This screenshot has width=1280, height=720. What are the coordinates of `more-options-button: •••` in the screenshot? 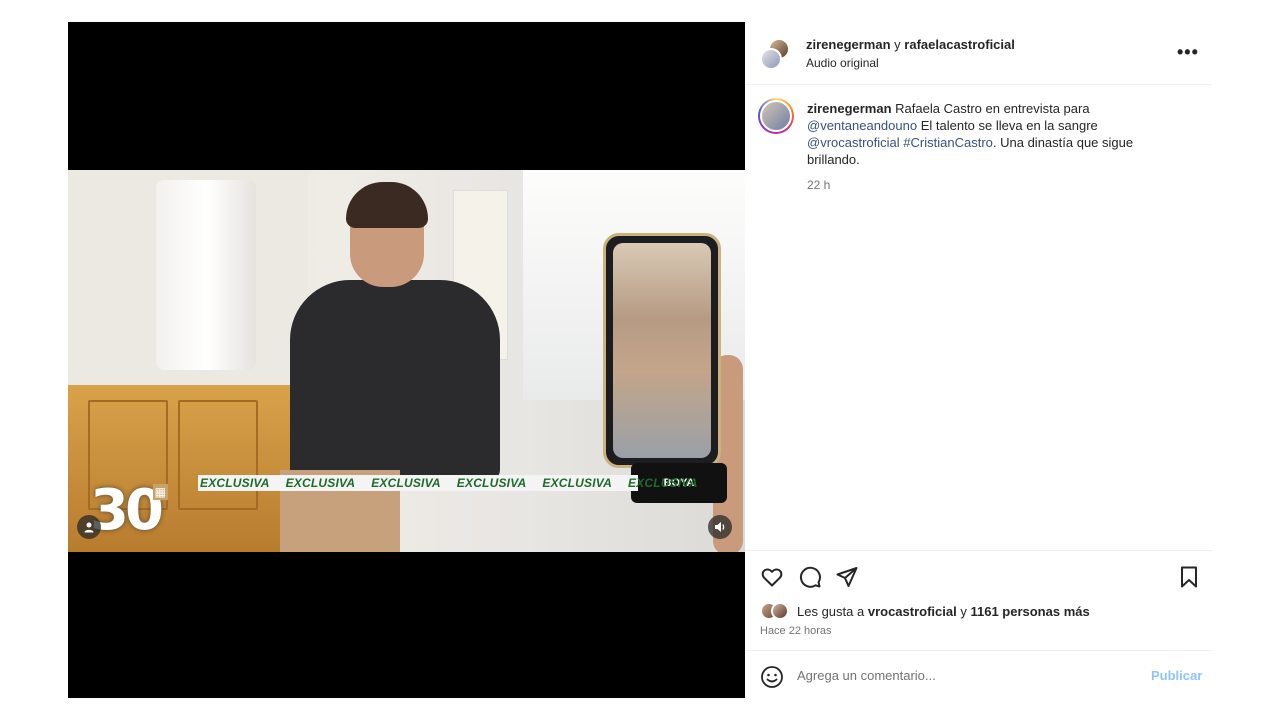 It's located at (1188, 52).